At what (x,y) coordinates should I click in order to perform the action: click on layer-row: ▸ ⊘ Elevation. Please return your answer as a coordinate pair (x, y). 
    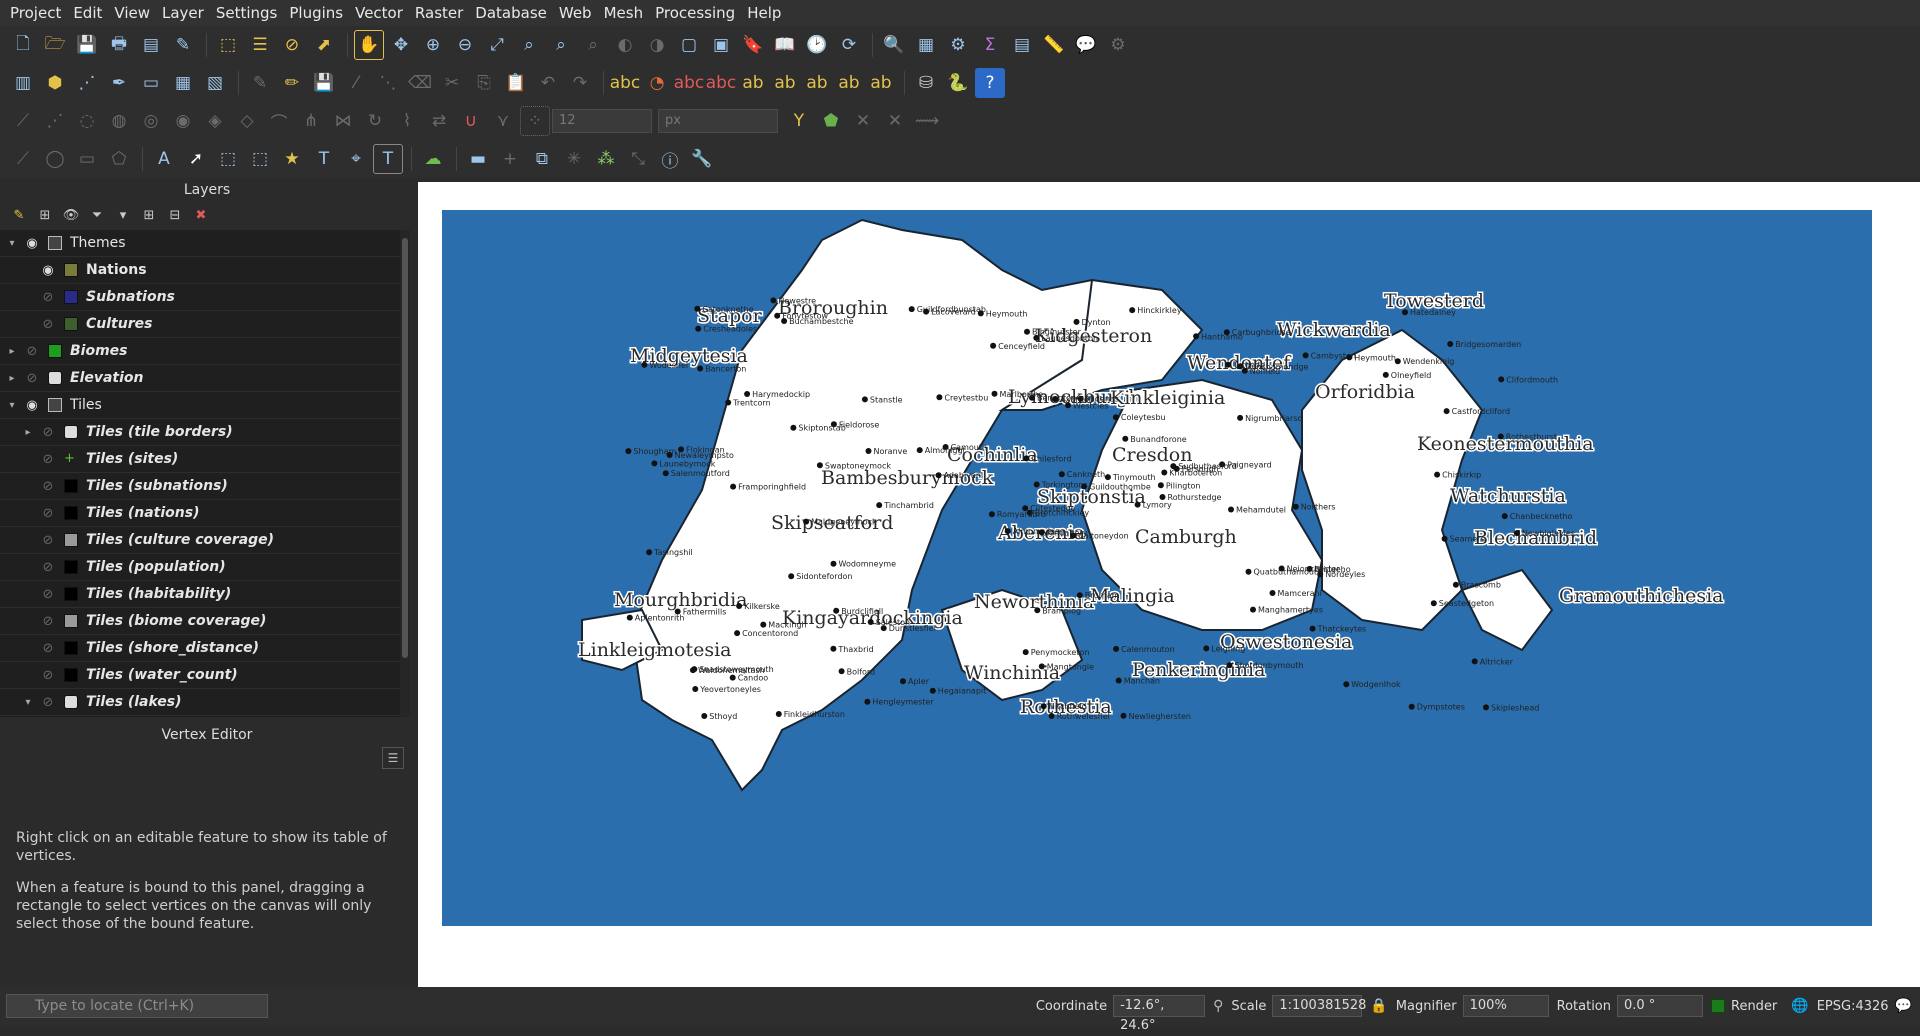
    Looking at the image, I should click on (200, 378).